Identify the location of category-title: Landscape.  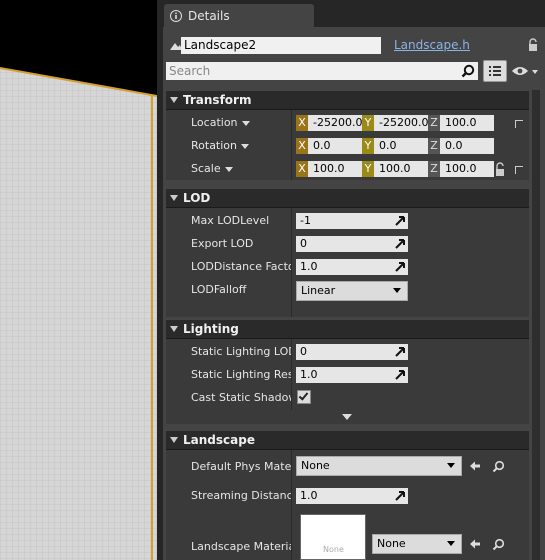
(219, 440).